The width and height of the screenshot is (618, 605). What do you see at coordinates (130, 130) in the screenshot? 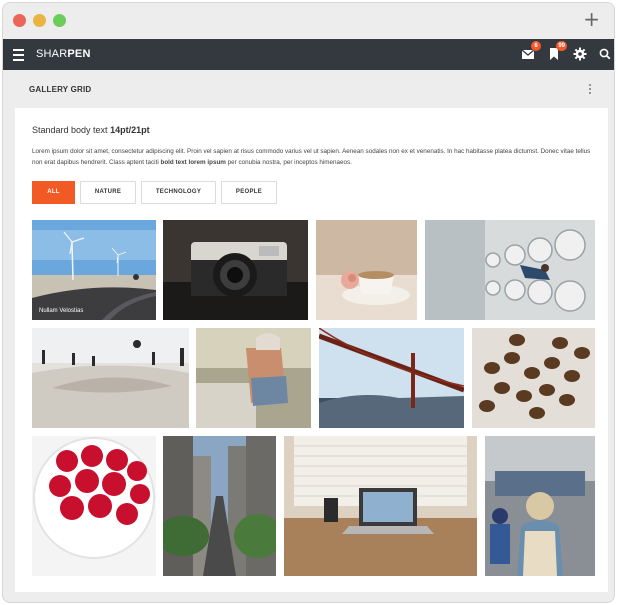
I see `heading-bold: 14pt/21pt` at bounding box center [130, 130].